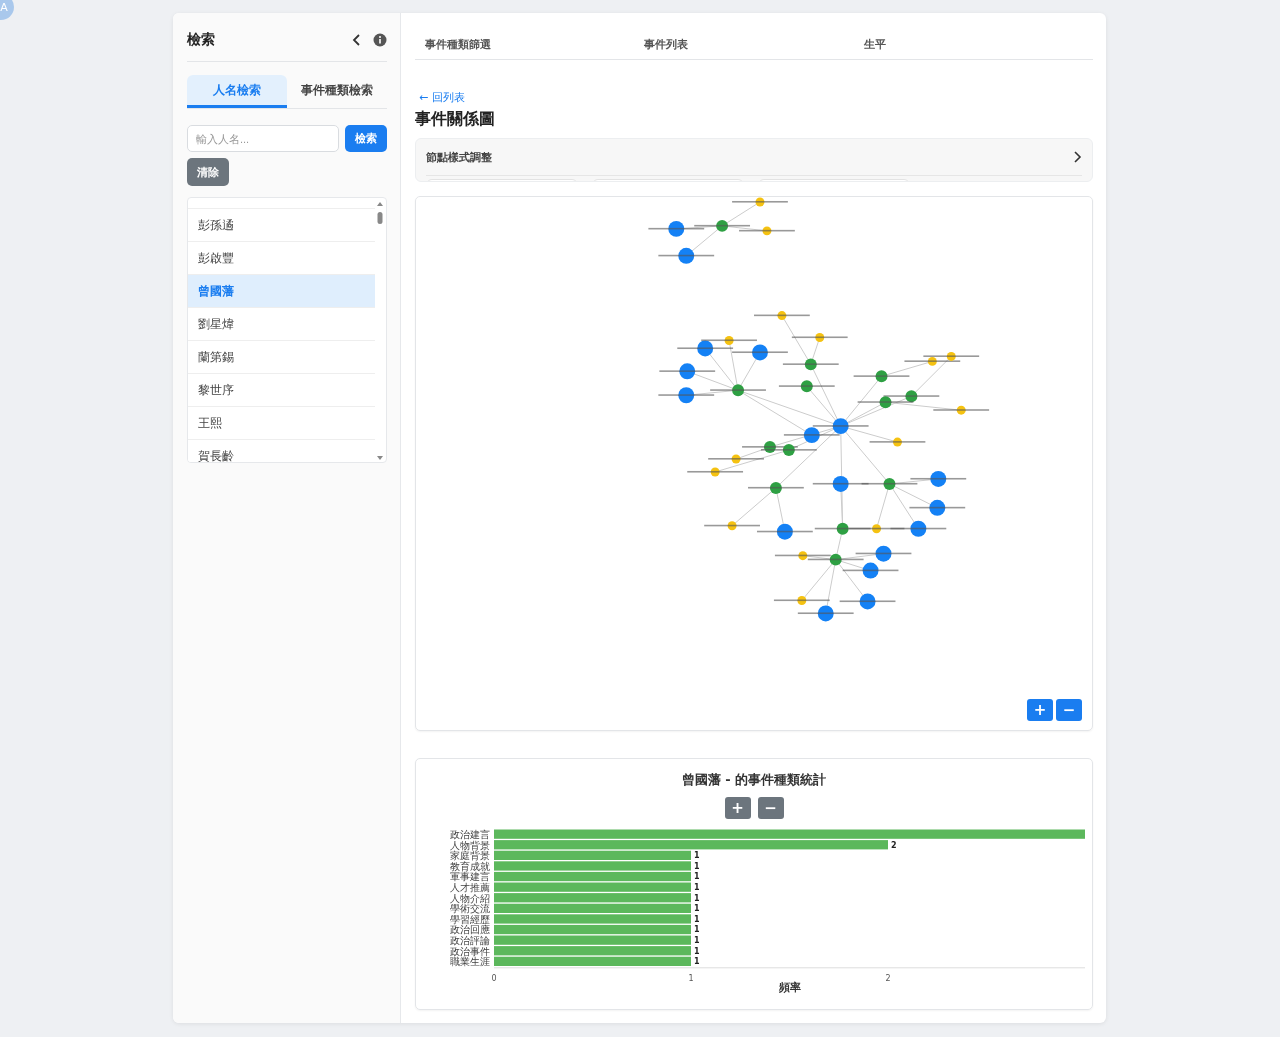  Describe the element at coordinates (754, 157) in the screenshot. I see `style-panel-header: 節點樣式調整` at that location.